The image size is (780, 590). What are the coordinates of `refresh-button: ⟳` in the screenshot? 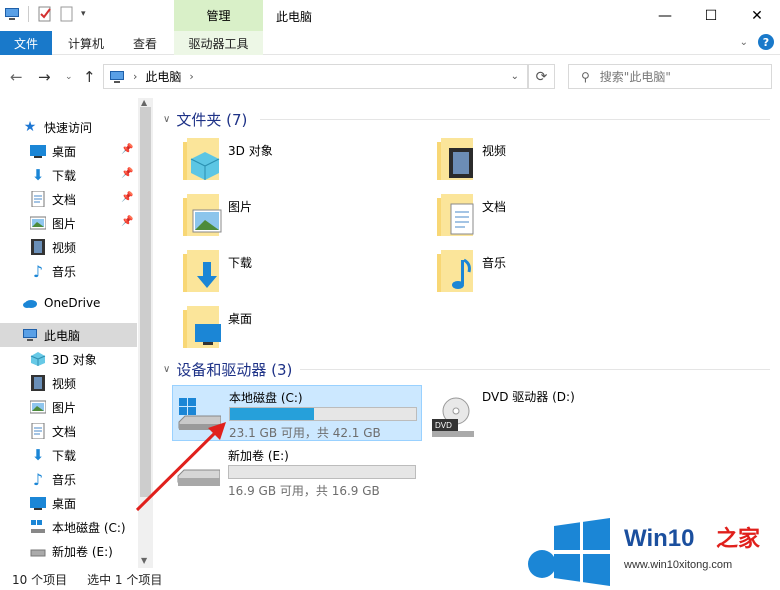 It's located at (541, 76).